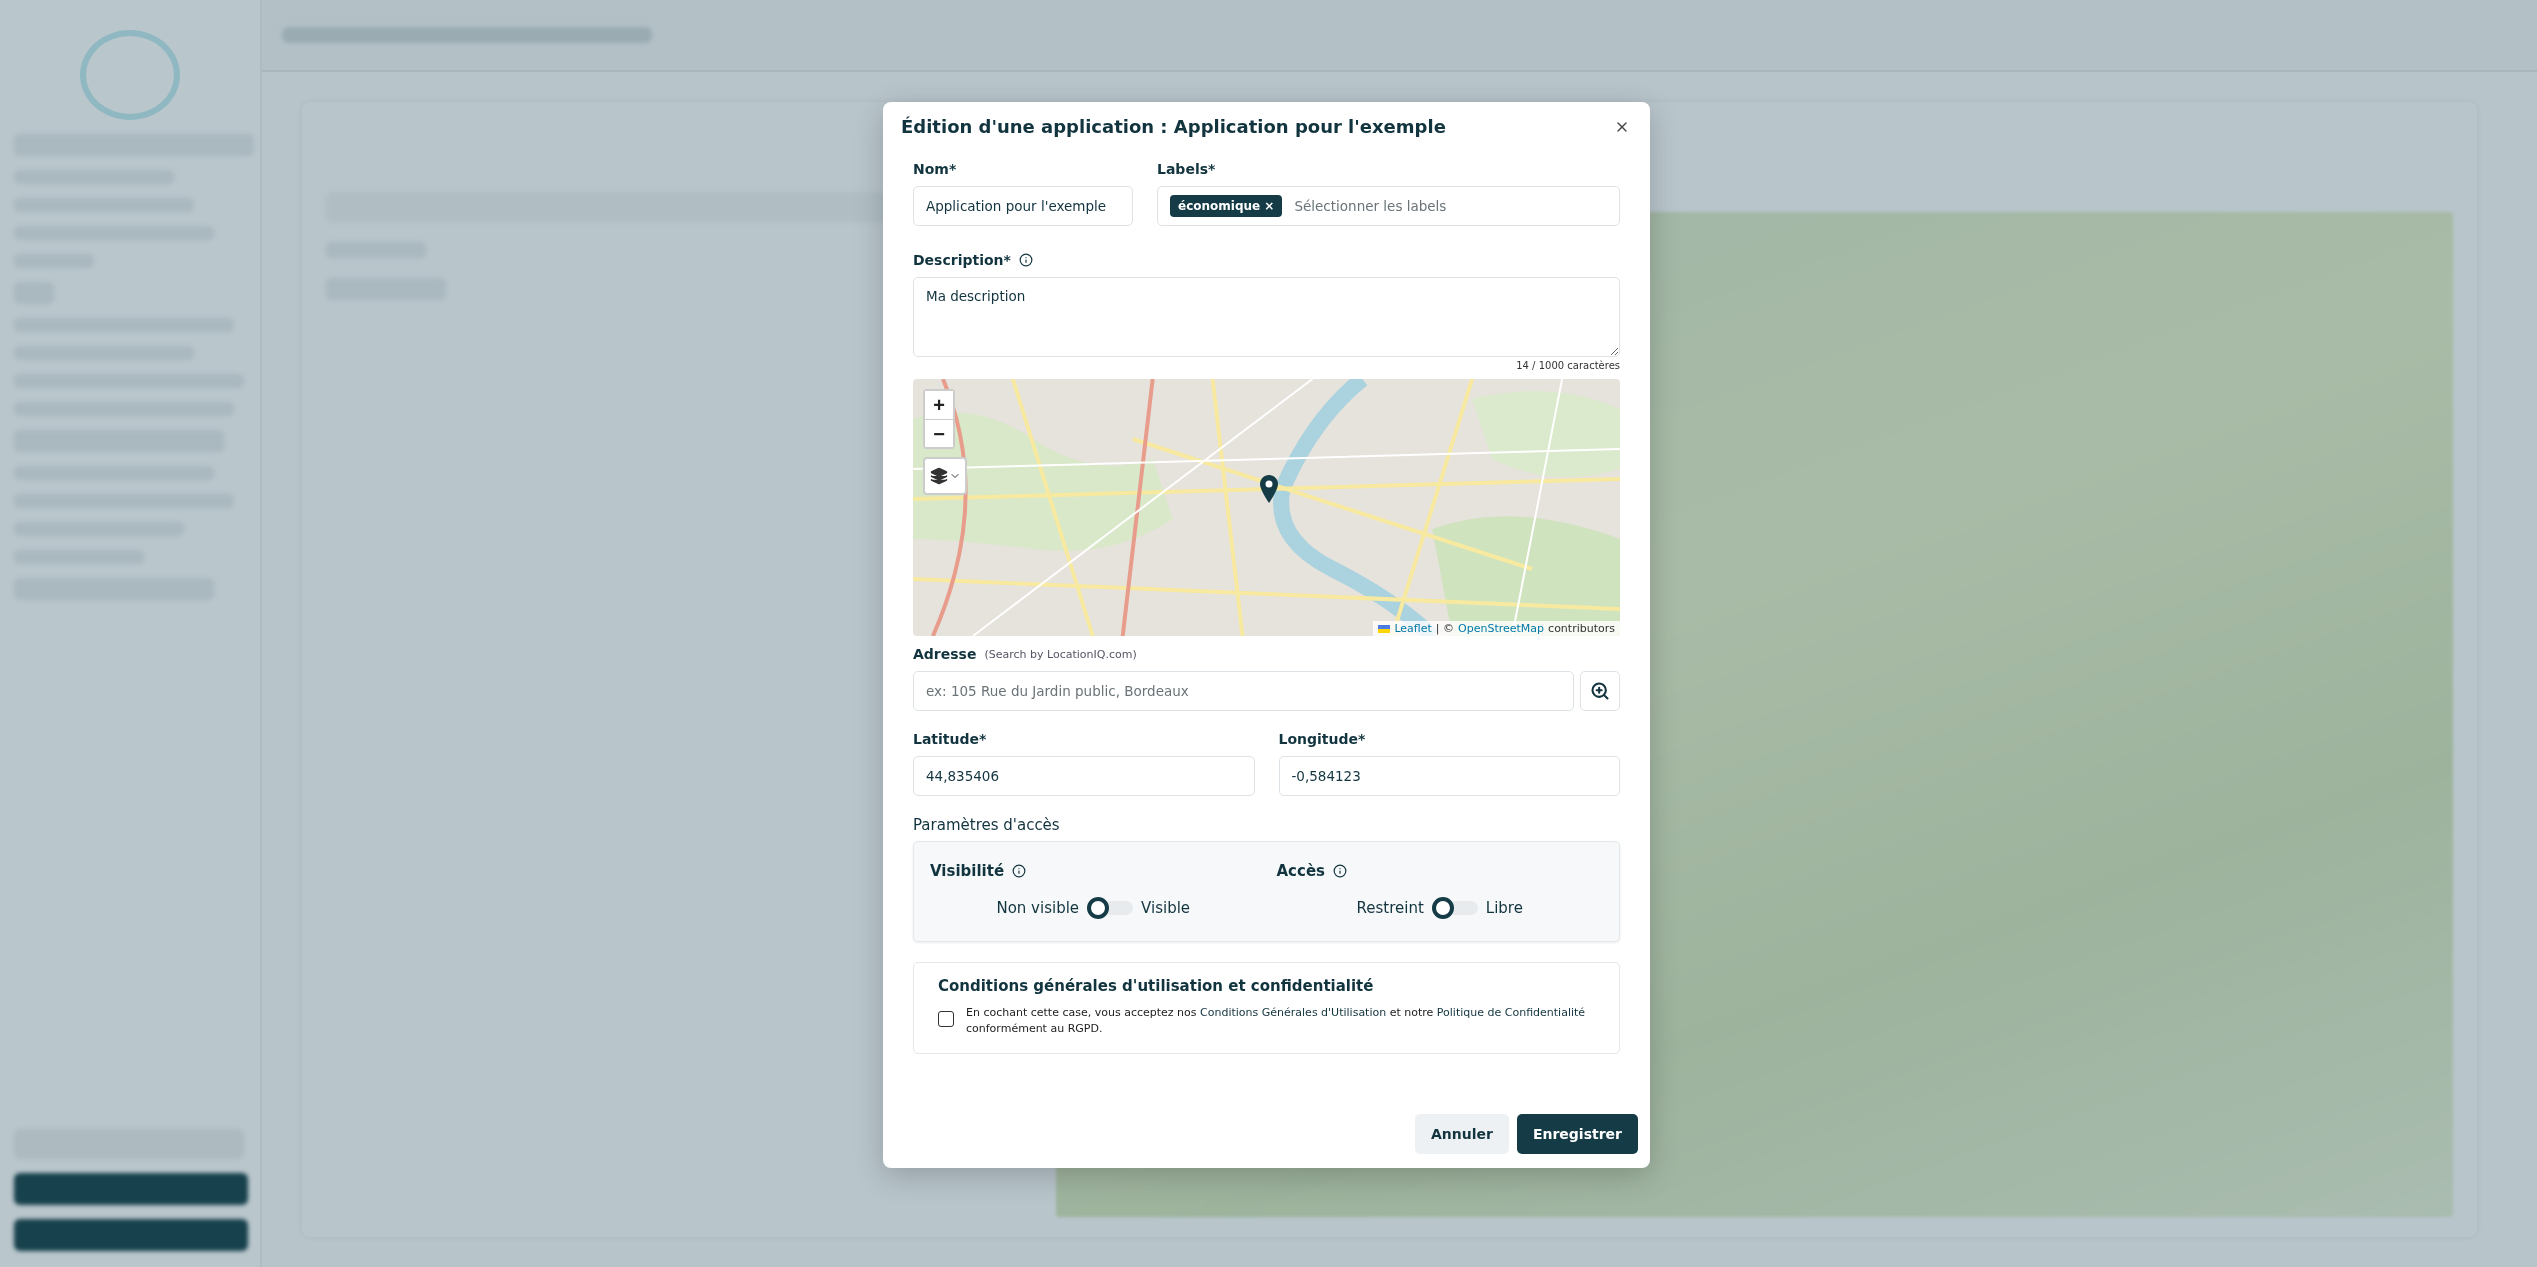 Image resolution: width=2537 pixels, height=1267 pixels. Describe the element at coordinates (1370, 206) in the screenshot. I see `select-placeholder: Sélectionner les labels` at that location.